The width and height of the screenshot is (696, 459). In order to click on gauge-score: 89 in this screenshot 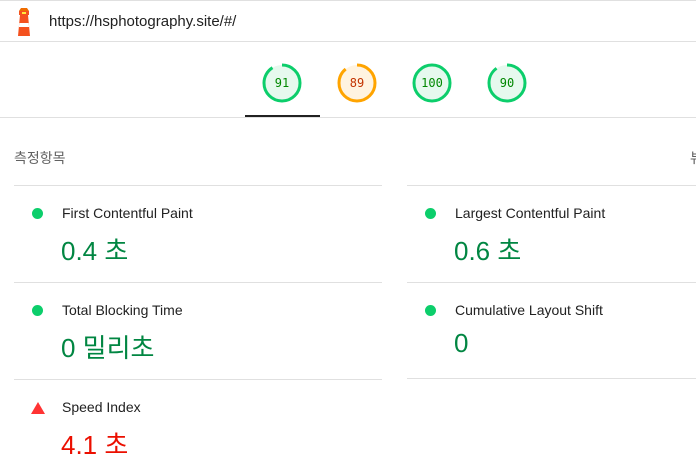, I will do `click(357, 83)`.